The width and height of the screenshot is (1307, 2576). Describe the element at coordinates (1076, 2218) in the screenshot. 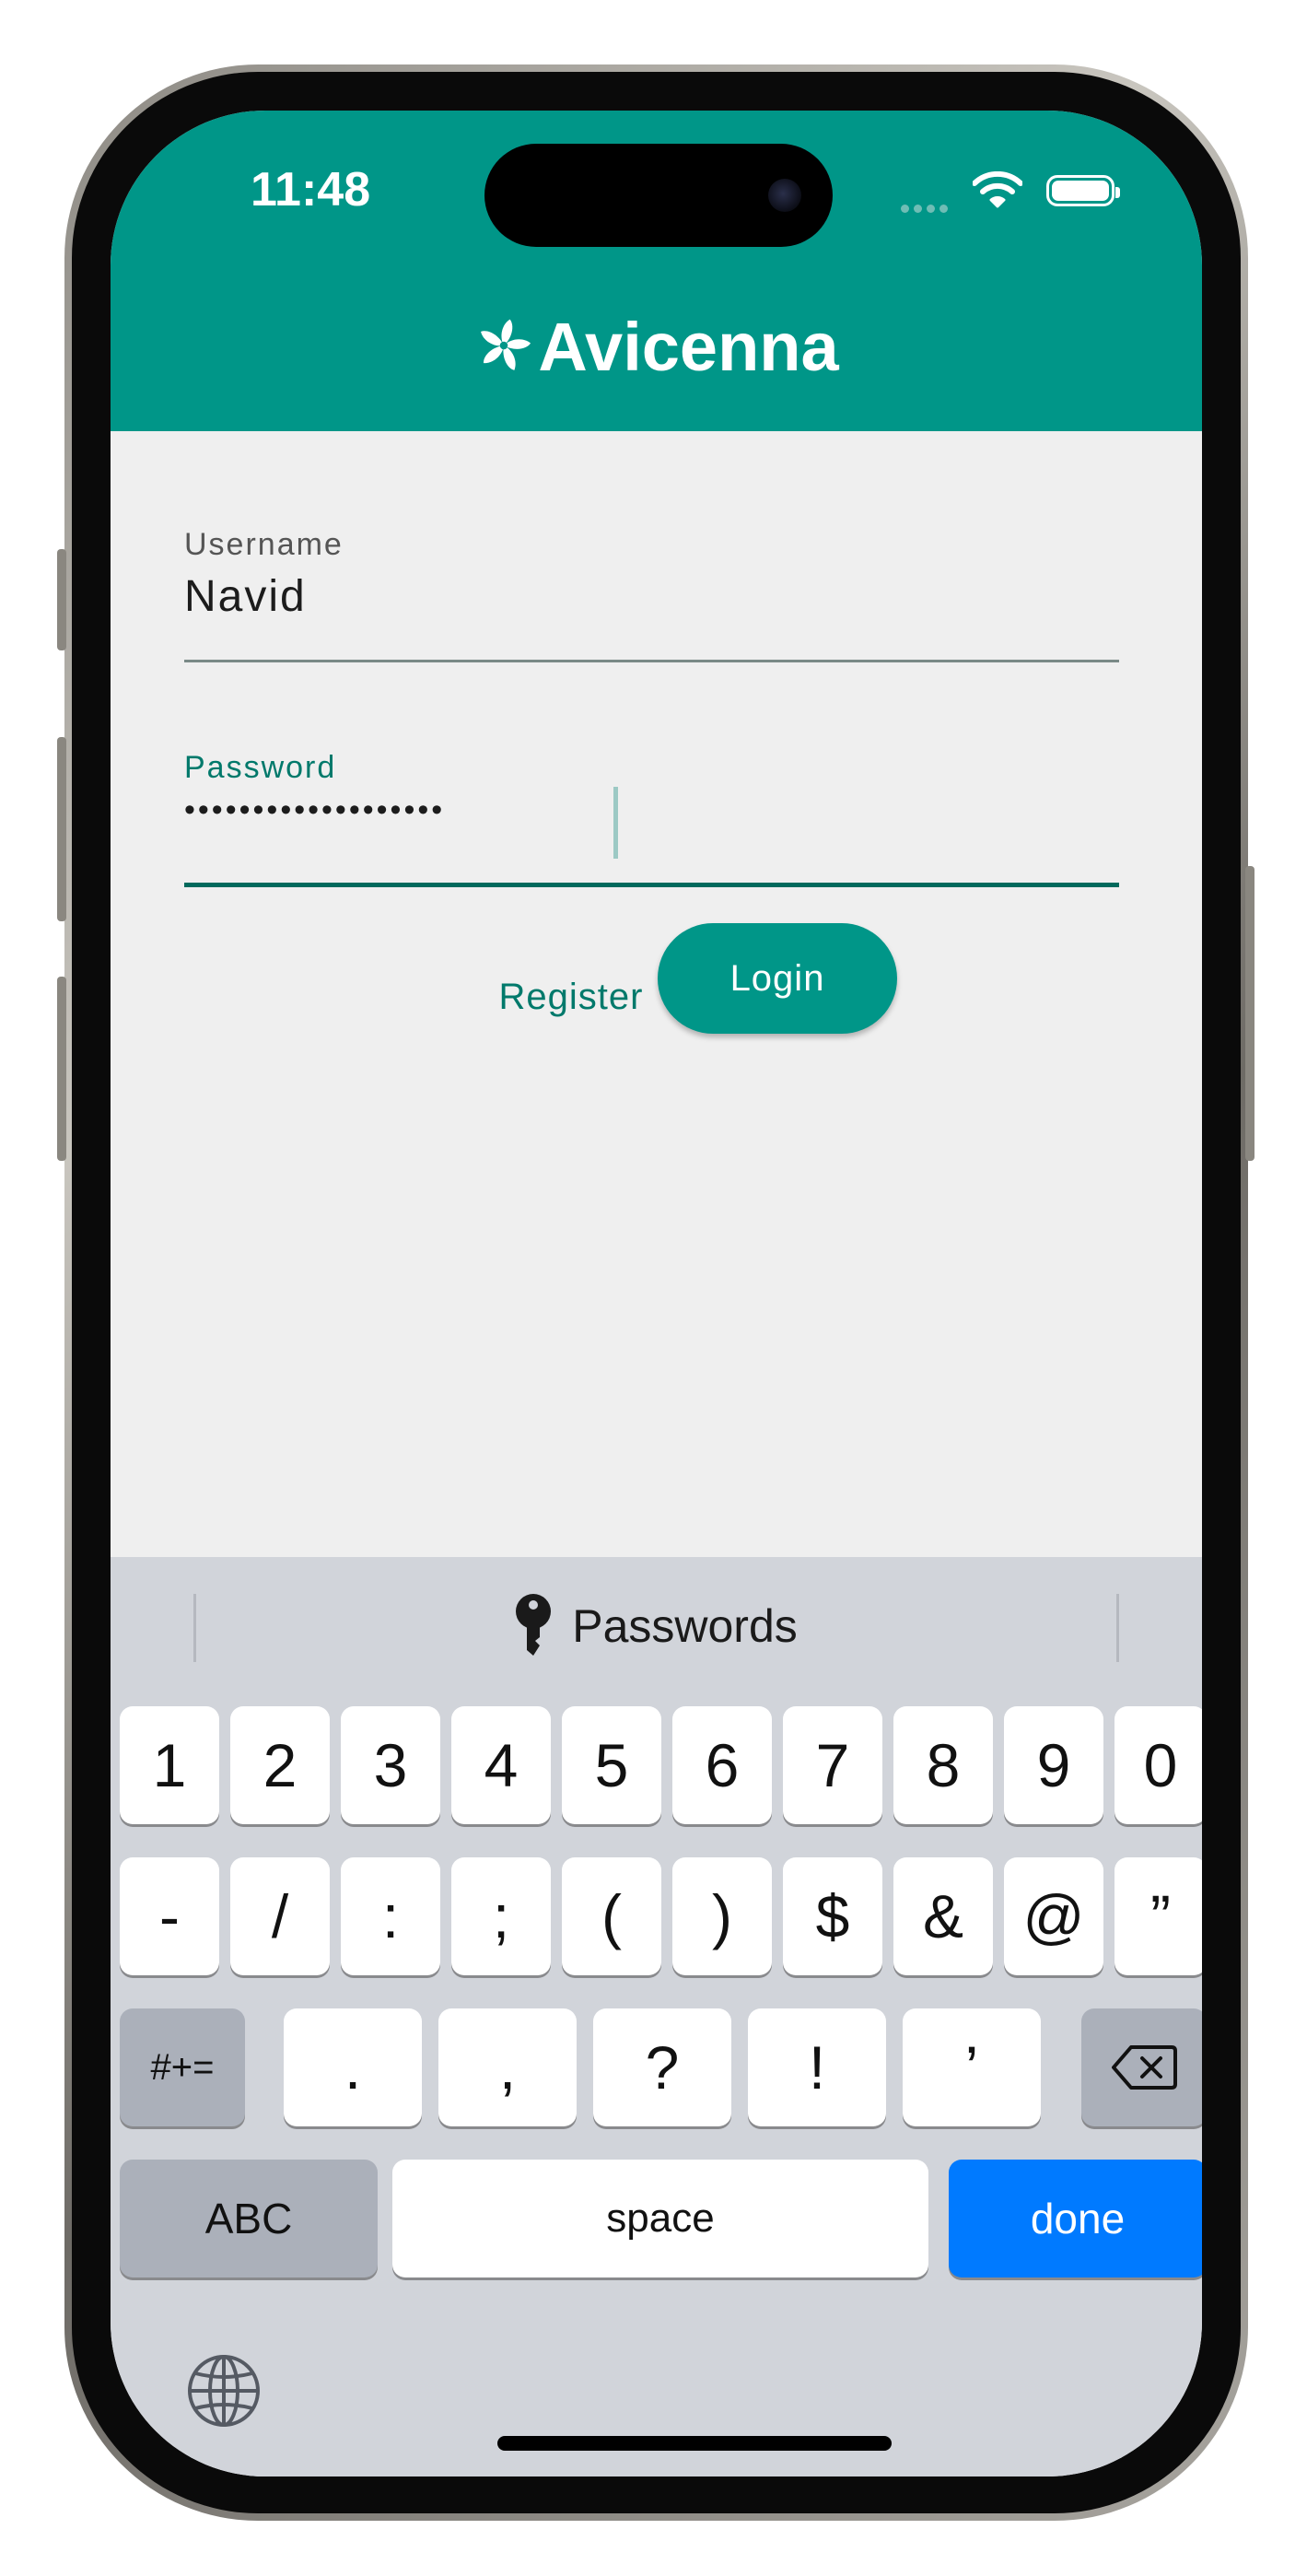

I see `key-done: done` at that location.